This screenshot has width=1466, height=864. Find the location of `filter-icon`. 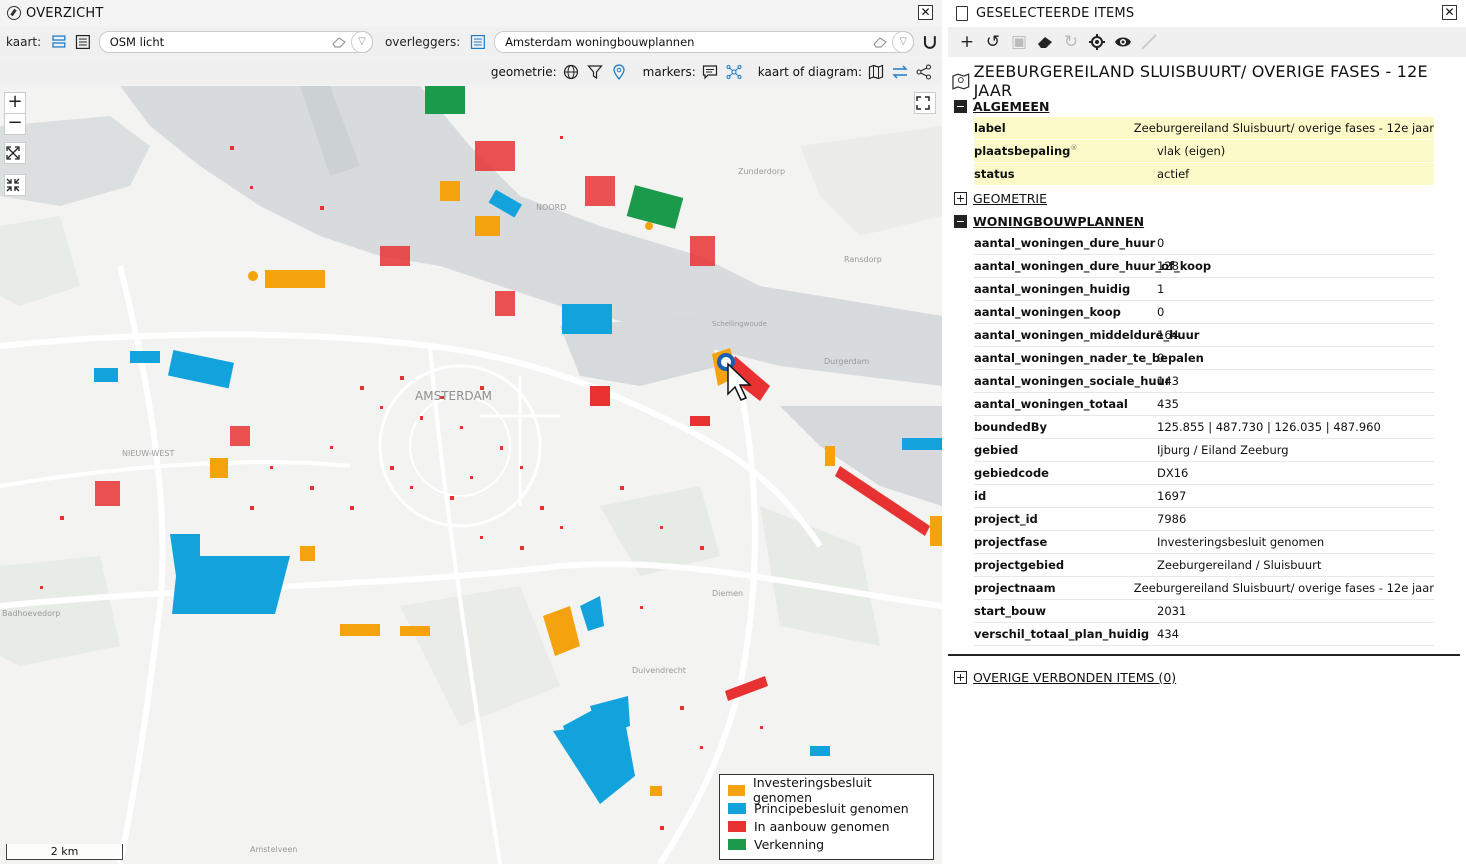

filter-icon is located at coordinates (594, 72).